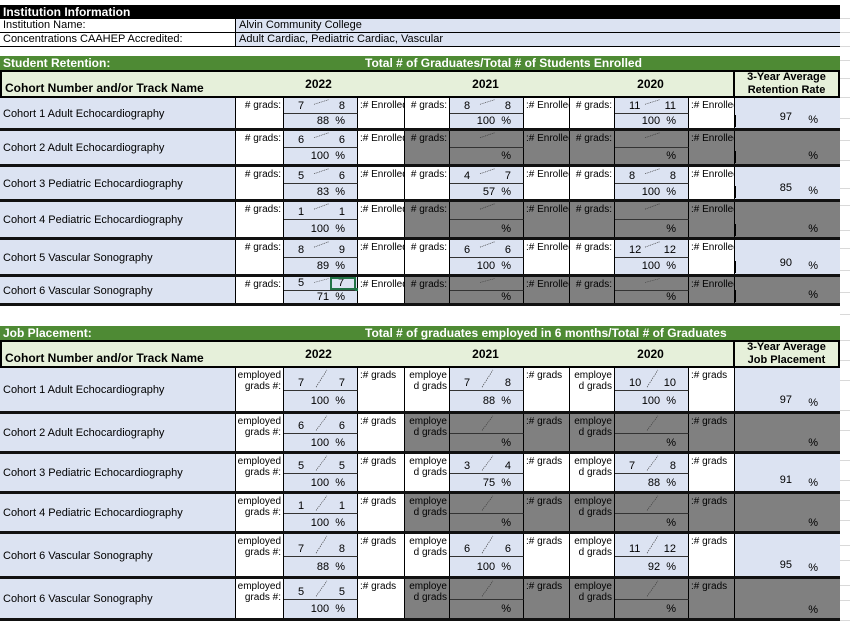  What do you see at coordinates (118, 257) in the screenshot?
I see `retention-row-name: Cohort 5 Vascular Sonography` at bounding box center [118, 257].